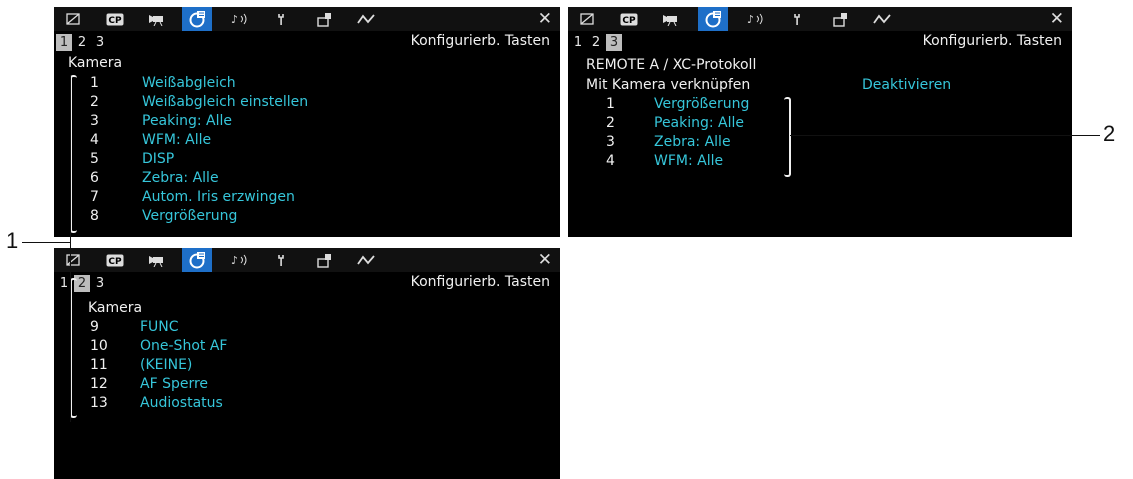 The height and width of the screenshot is (479, 1133). What do you see at coordinates (671, 65) in the screenshot?
I see `section-heading: REMOTE A / XC-Protokoll` at bounding box center [671, 65].